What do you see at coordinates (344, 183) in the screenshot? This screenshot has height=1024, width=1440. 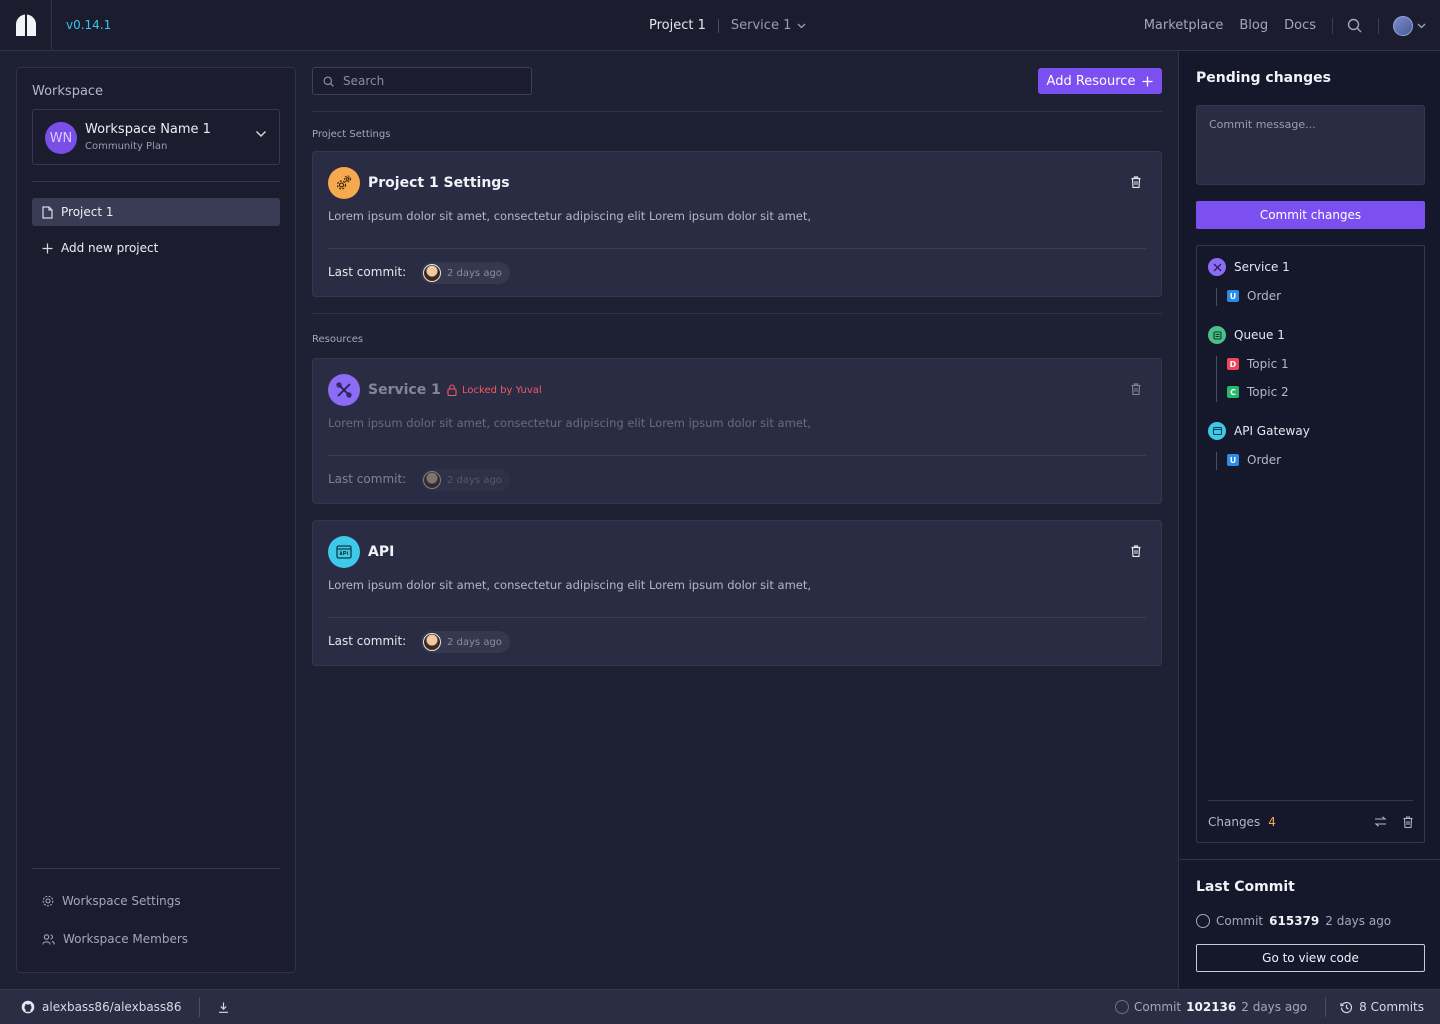 I see `settings-gears-icon` at bounding box center [344, 183].